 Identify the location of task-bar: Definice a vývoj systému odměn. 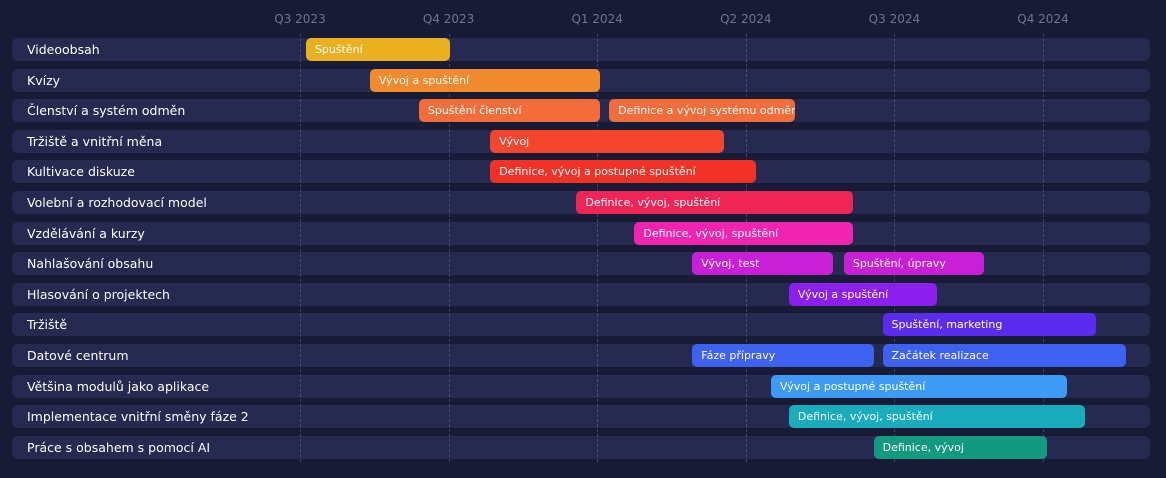
(702, 111).